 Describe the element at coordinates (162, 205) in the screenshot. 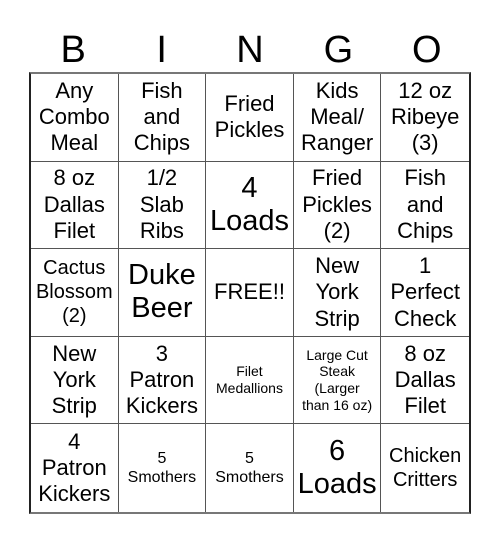

I see `bingo-cell: 1/2 Slab Ribs` at that location.